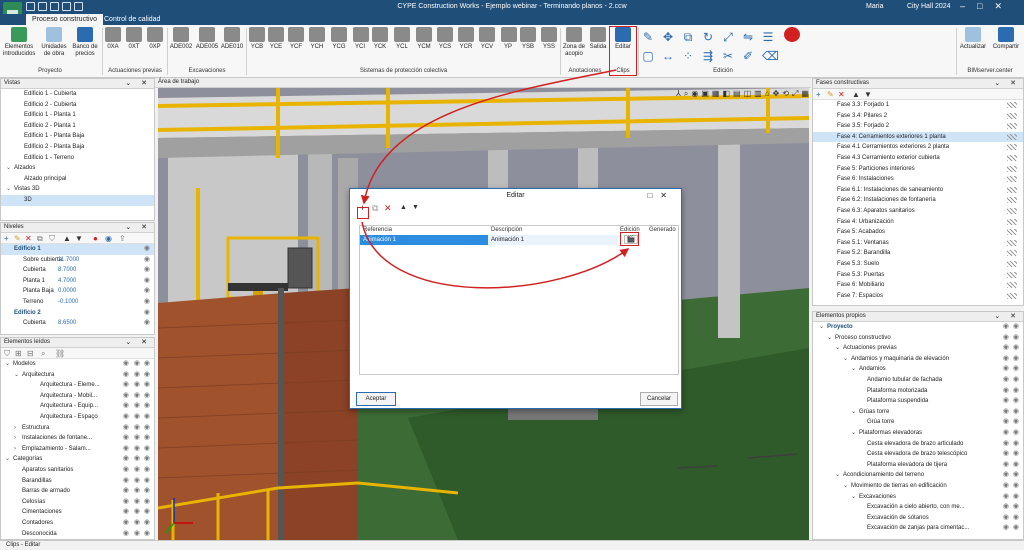  I want to click on propio-item: Grúa torre ◉ ◉, so click(918, 422).